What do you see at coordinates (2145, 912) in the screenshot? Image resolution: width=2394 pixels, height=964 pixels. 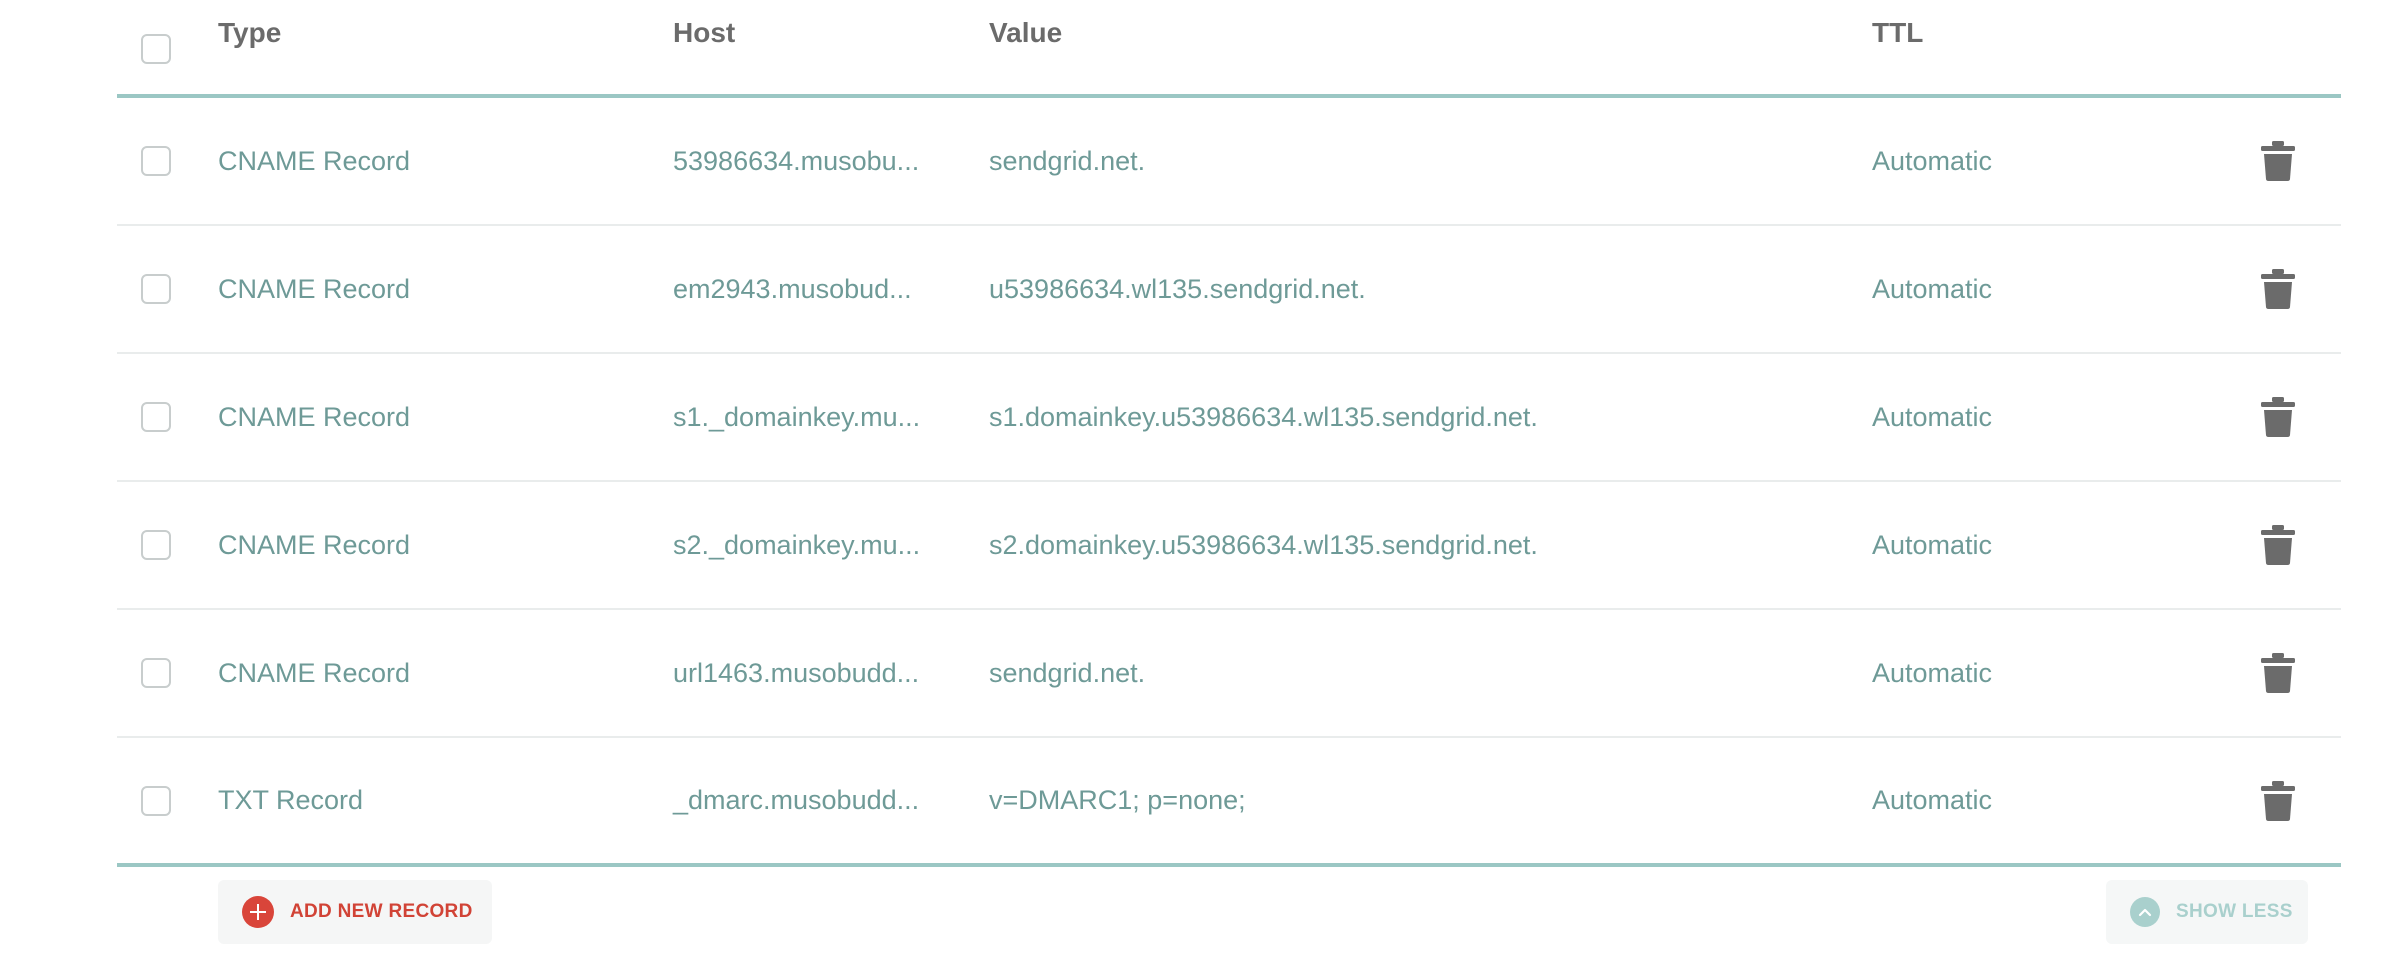 I see `chevron-up-icon` at bounding box center [2145, 912].